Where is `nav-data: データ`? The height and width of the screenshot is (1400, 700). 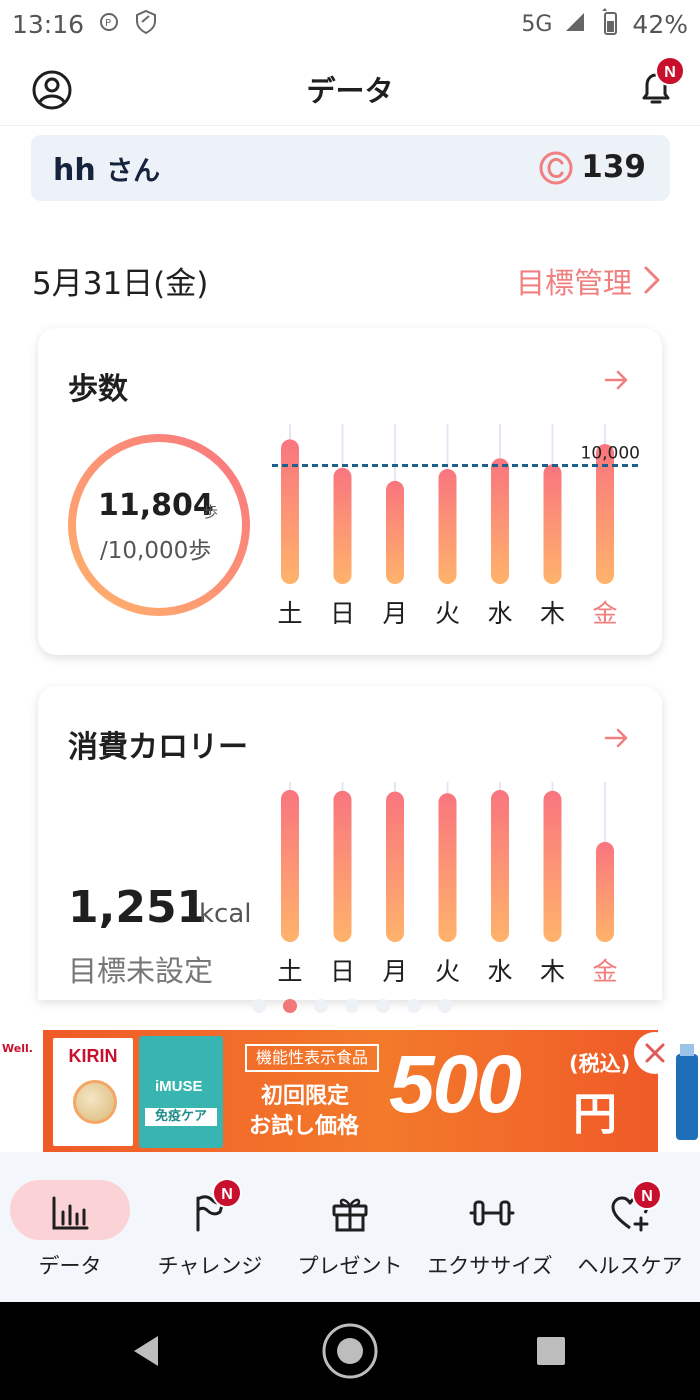
nav-data: データ is located at coordinates (70, 1227).